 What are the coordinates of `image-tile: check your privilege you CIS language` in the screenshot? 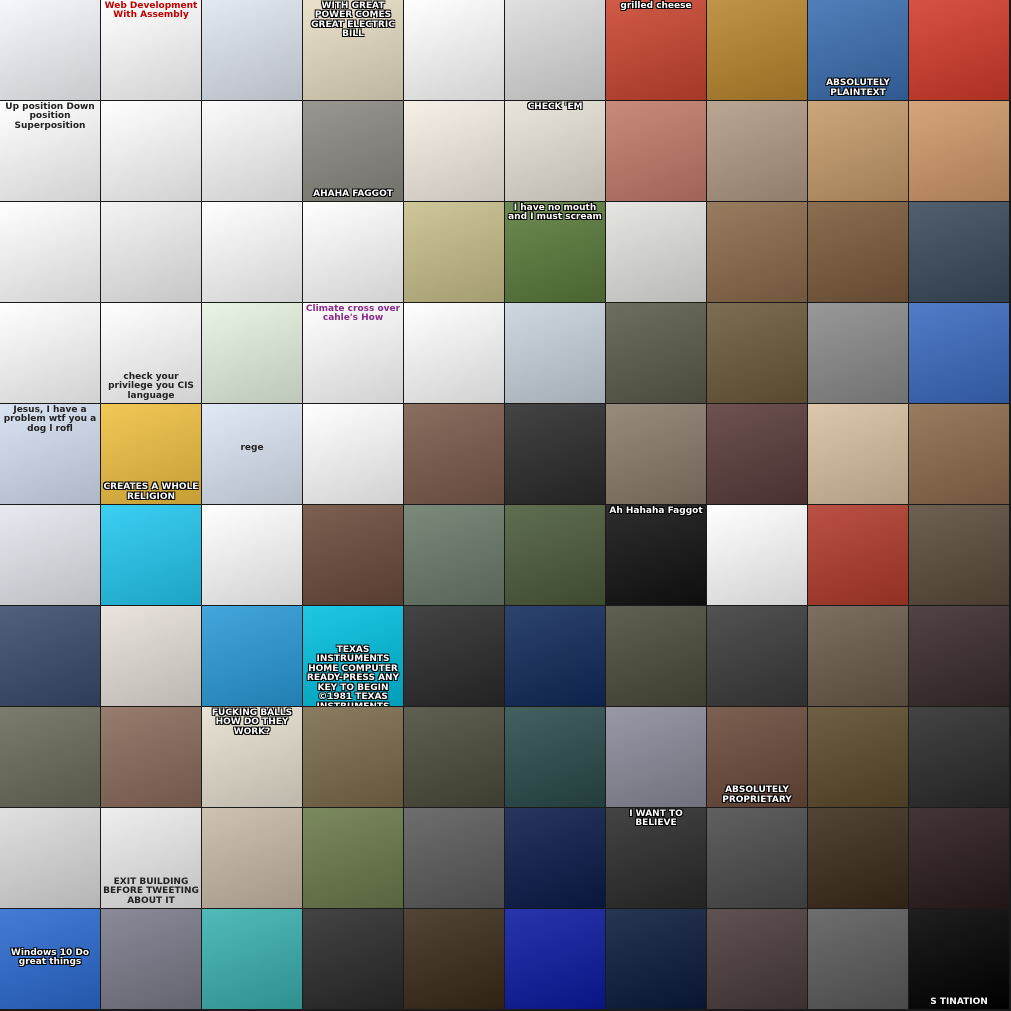 It's located at (151, 353).